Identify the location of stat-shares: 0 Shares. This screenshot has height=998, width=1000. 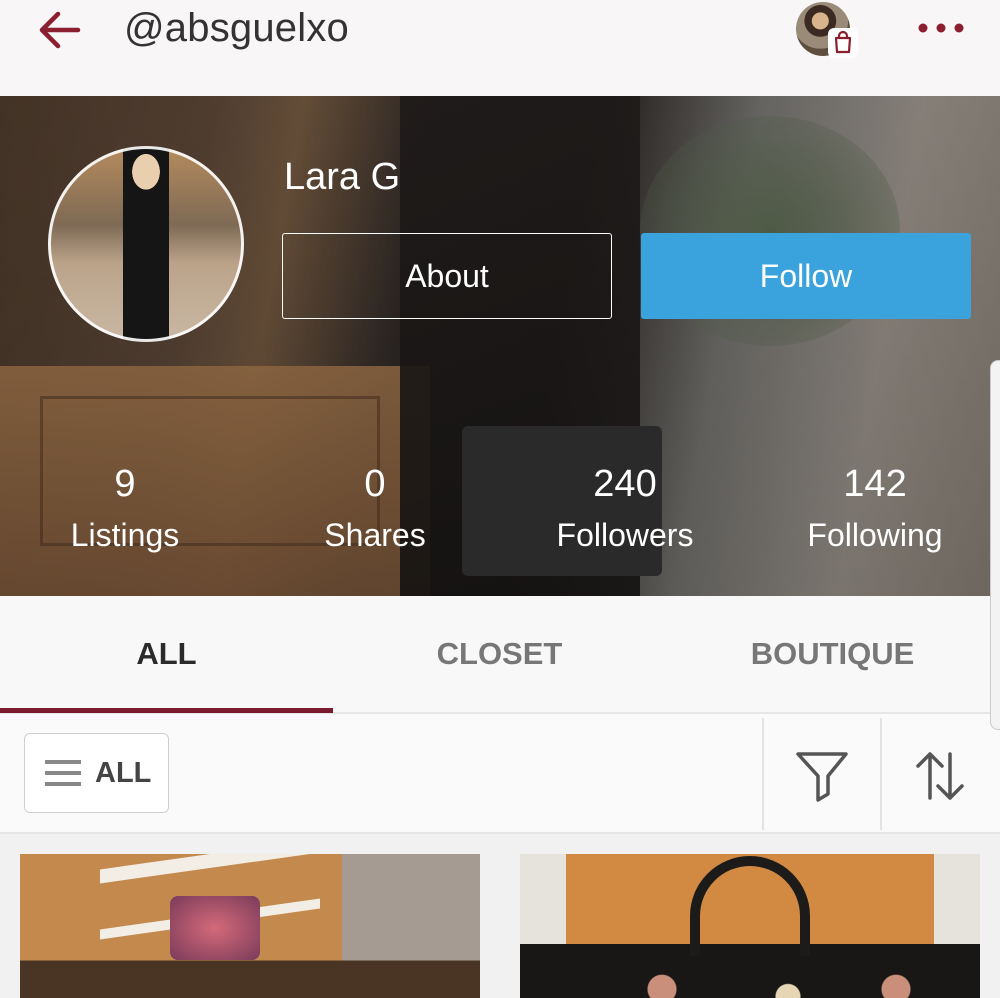
(375, 509).